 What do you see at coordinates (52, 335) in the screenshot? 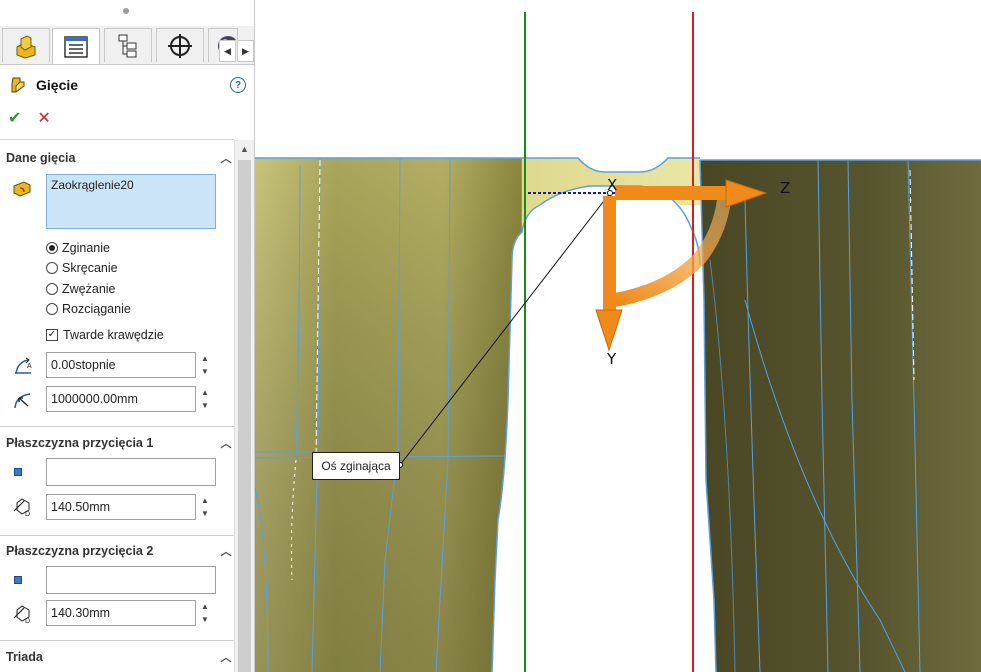
I see `checkbox-checked: ✓` at bounding box center [52, 335].